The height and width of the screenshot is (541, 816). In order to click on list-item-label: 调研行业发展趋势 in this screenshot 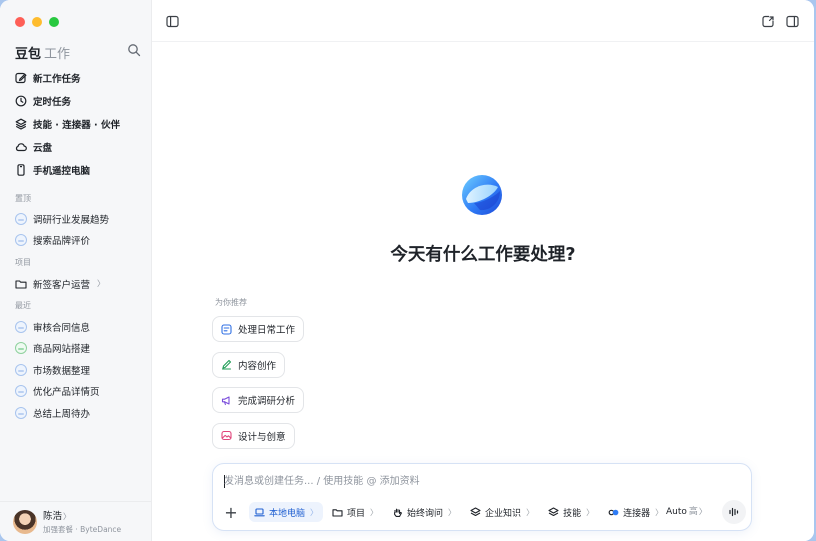, I will do `click(71, 220)`.